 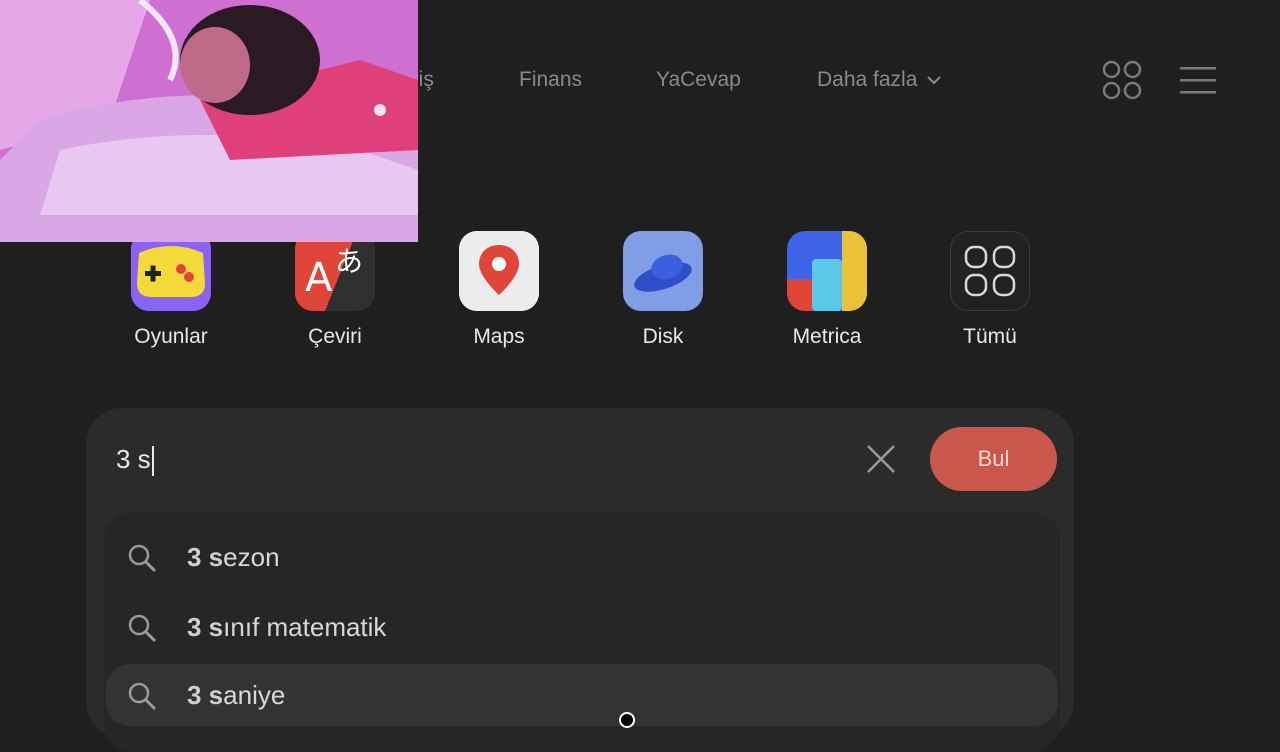 I want to click on grid-icon, so click(x=990, y=271).